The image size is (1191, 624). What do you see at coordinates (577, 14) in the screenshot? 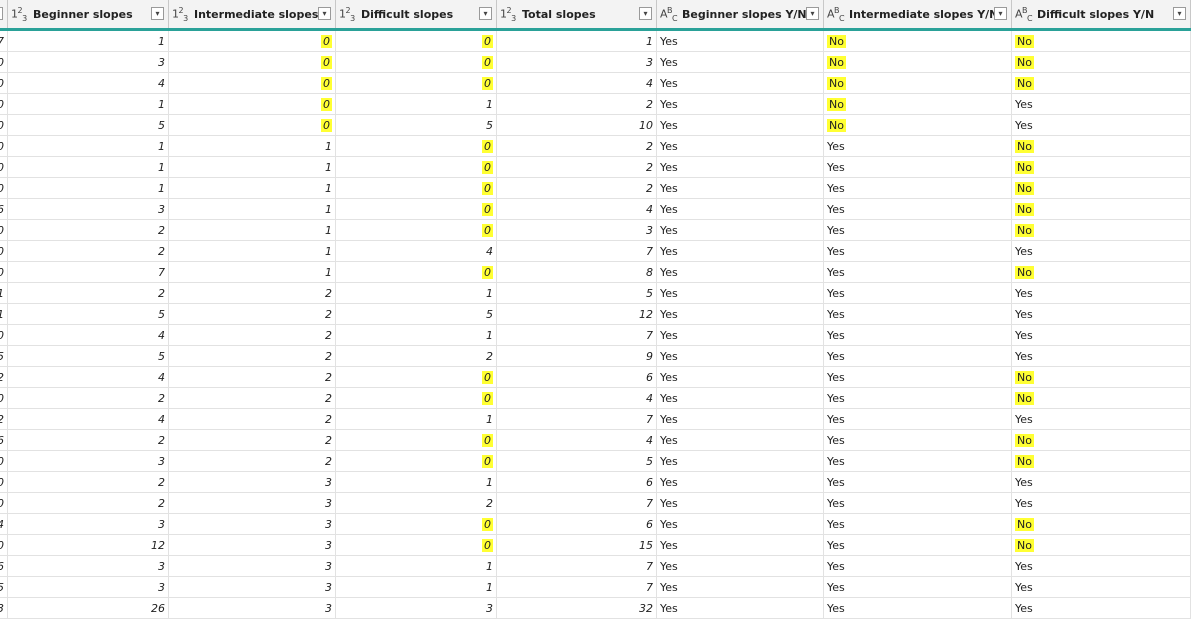
I see `column-header-4: 123 Total slopes ▾` at bounding box center [577, 14].